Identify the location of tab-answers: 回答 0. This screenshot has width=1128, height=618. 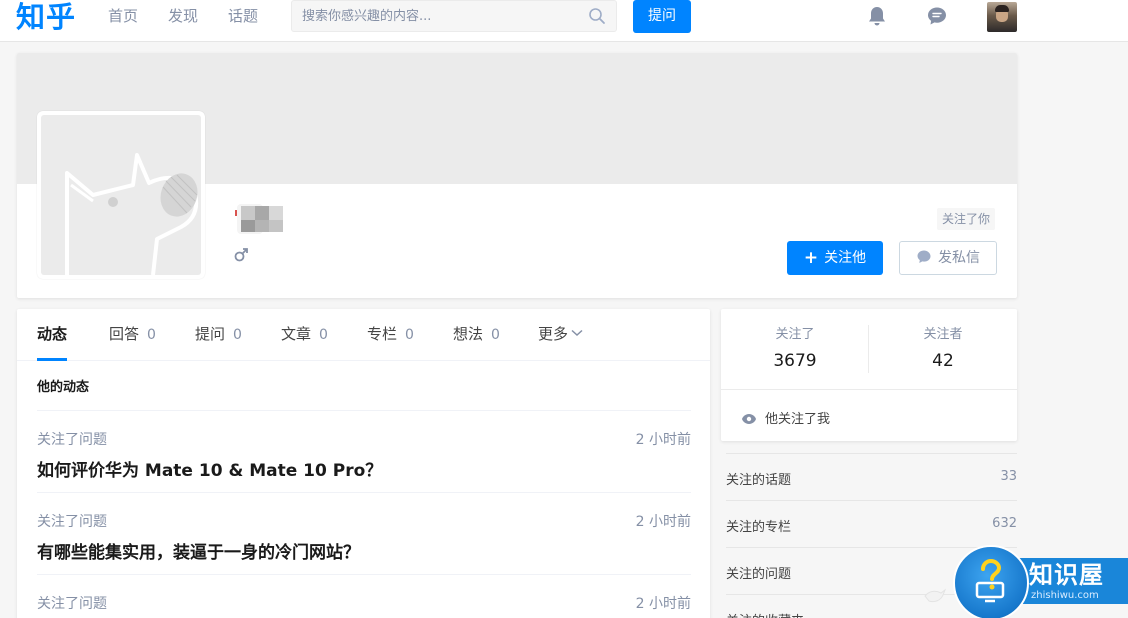
(132, 335).